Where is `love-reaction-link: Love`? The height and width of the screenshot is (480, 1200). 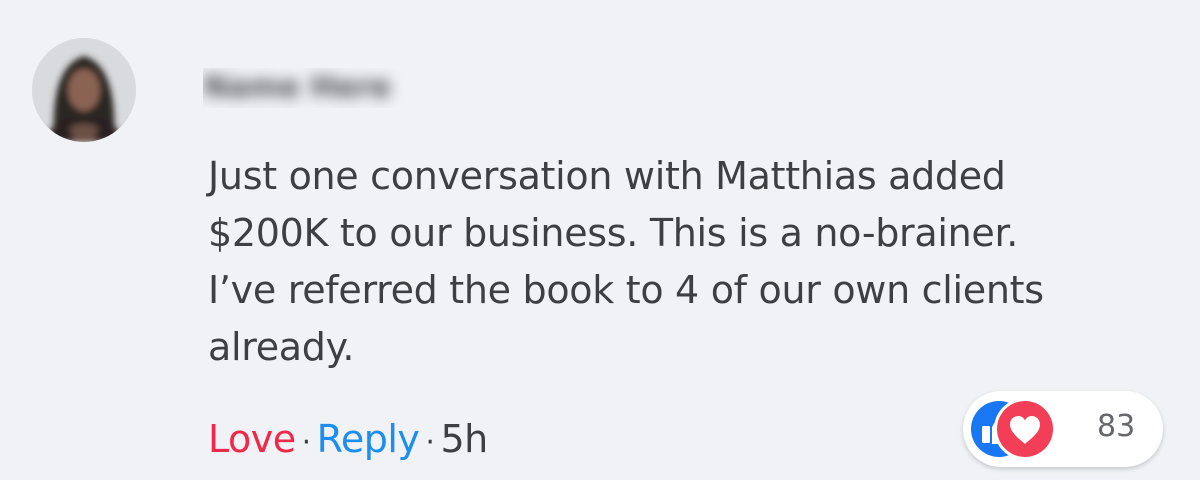 love-reaction-link: Love is located at coordinates (252, 439).